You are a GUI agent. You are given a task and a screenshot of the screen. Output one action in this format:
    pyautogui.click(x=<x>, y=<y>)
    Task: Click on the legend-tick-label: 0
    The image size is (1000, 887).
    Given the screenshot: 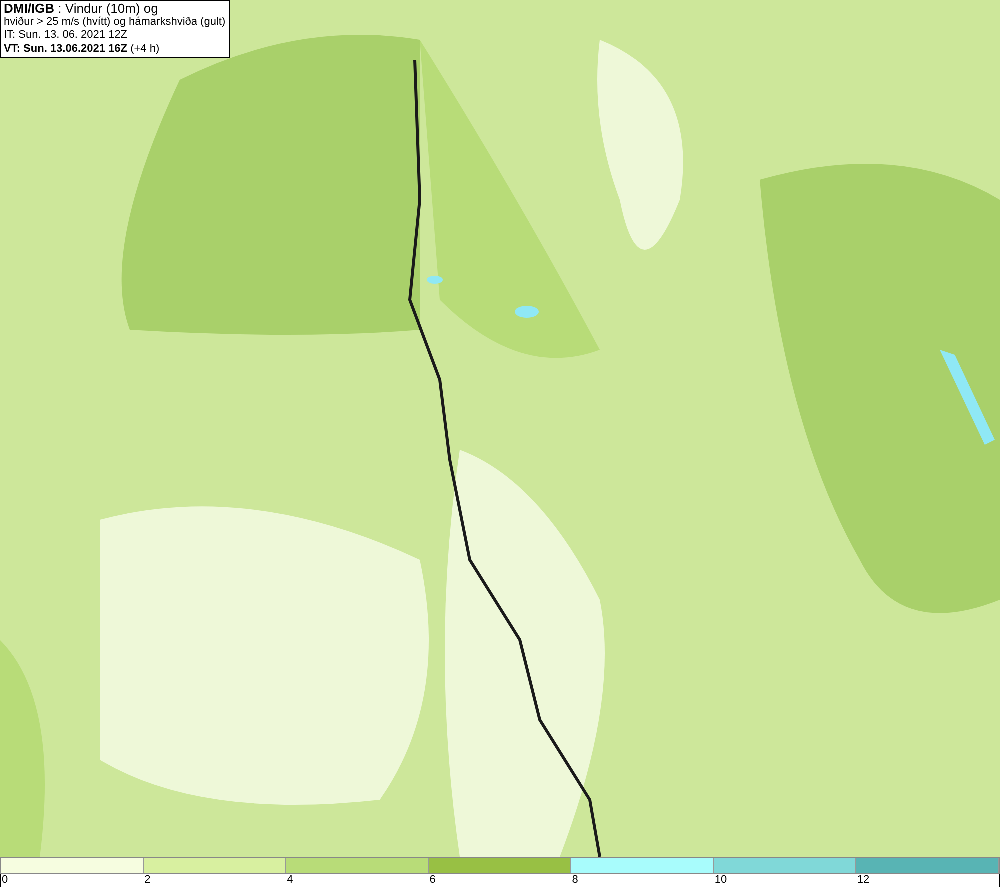 What is the action you would take?
    pyautogui.click(x=4, y=880)
    